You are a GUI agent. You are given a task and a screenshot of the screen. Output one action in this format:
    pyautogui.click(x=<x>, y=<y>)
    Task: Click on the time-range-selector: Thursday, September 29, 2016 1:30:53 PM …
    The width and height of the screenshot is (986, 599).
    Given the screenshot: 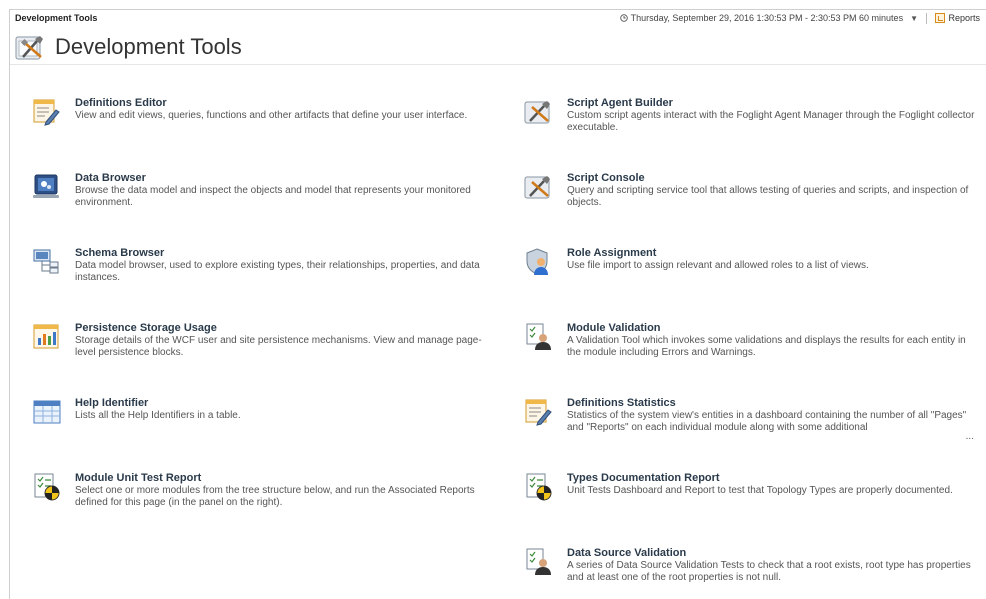 What is the action you would take?
    pyautogui.click(x=768, y=18)
    